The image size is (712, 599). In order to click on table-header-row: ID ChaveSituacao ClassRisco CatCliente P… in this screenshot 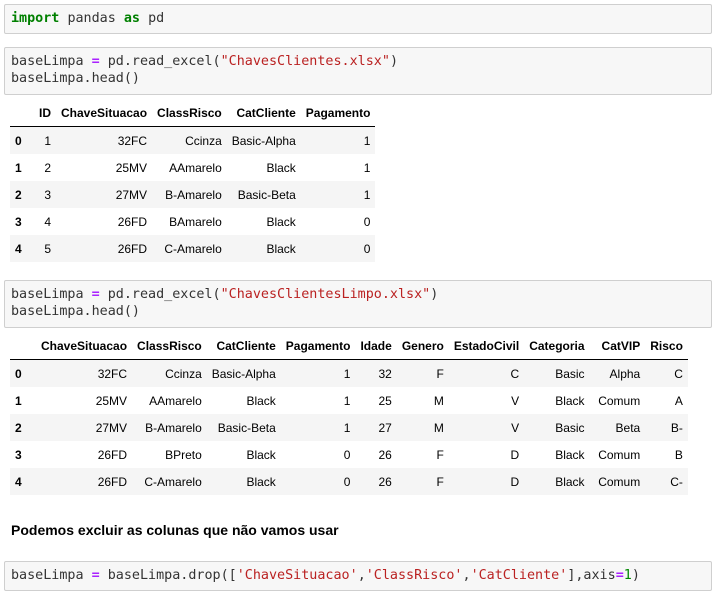, I will do `click(193, 113)`.